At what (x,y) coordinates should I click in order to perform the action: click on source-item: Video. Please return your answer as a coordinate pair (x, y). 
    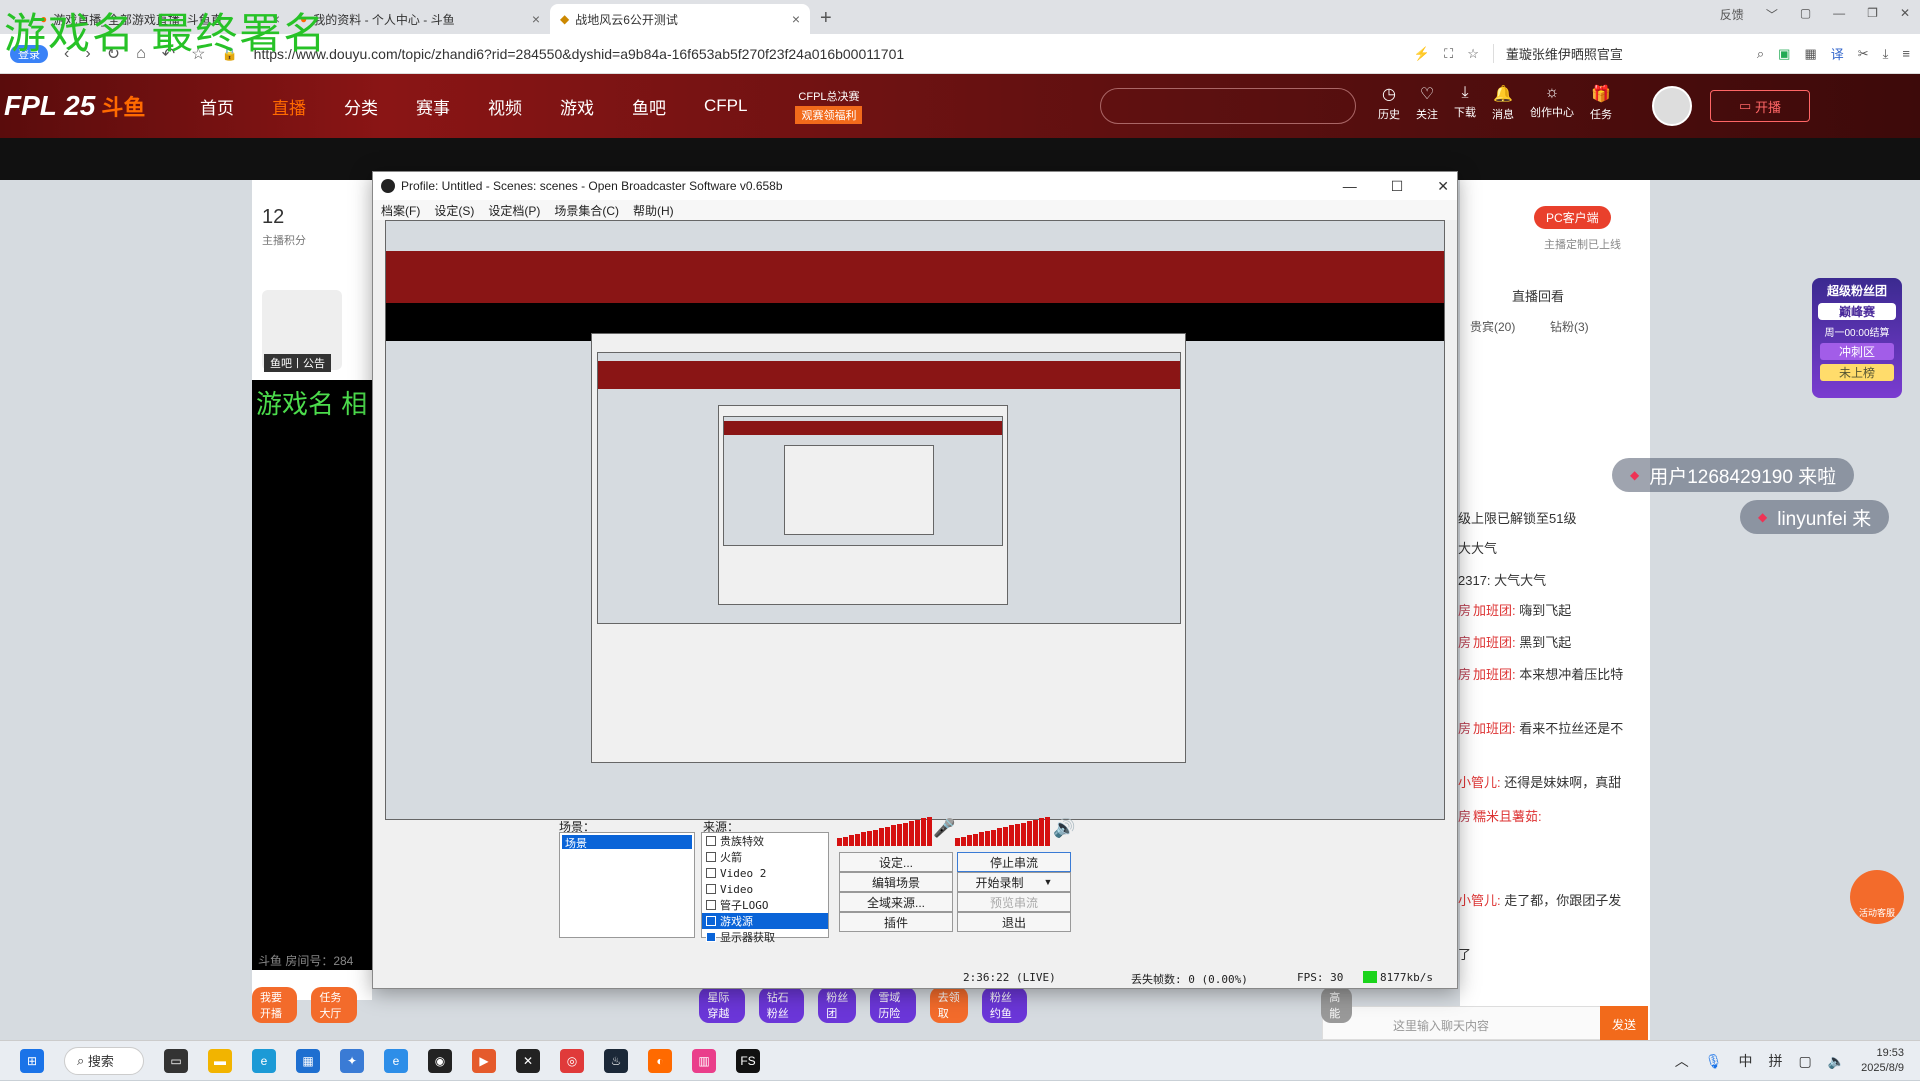
    Looking at the image, I should click on (765, 889).